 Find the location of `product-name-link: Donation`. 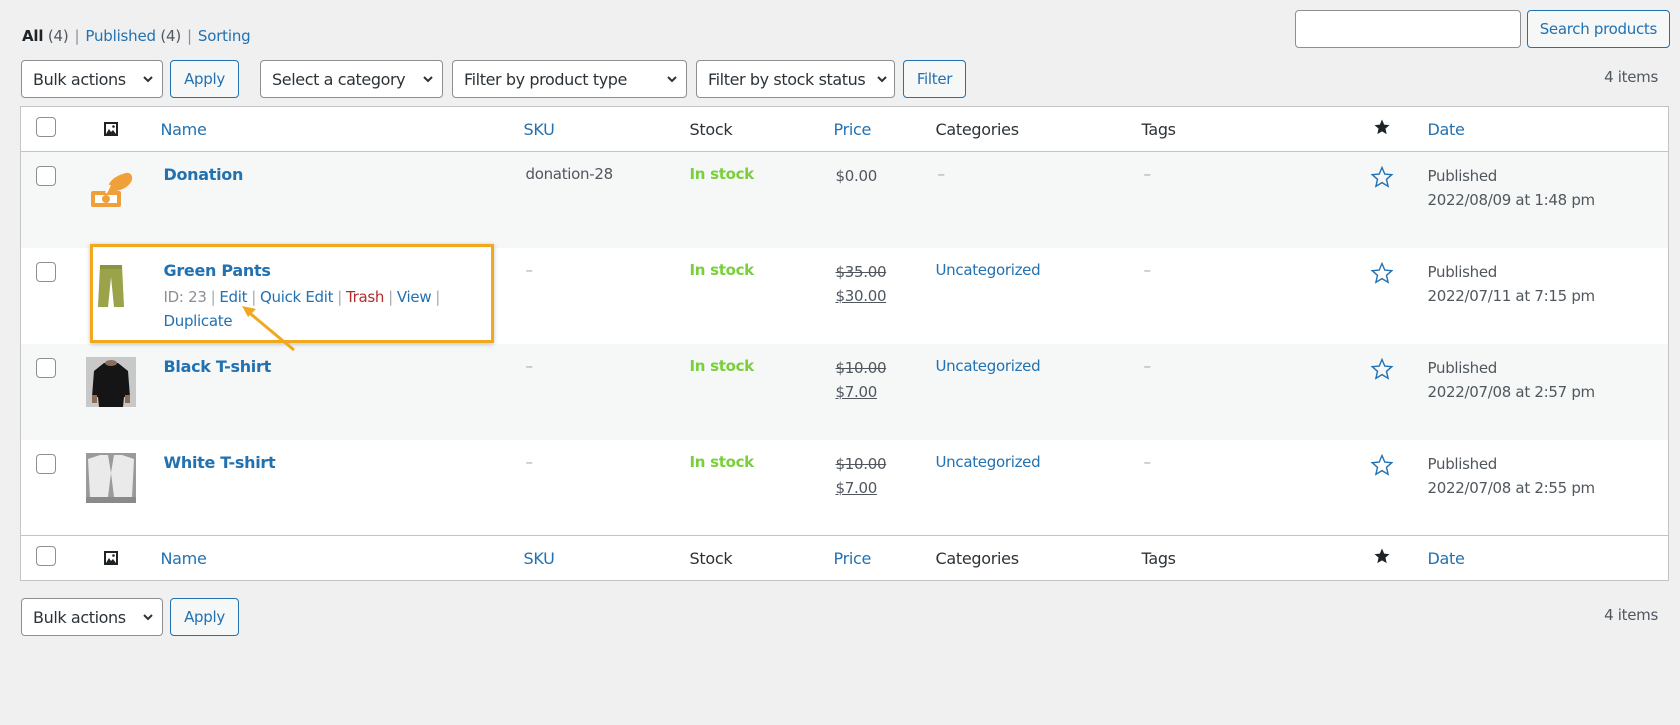

product-name-link: Donation is located at coordinates (204, 174).